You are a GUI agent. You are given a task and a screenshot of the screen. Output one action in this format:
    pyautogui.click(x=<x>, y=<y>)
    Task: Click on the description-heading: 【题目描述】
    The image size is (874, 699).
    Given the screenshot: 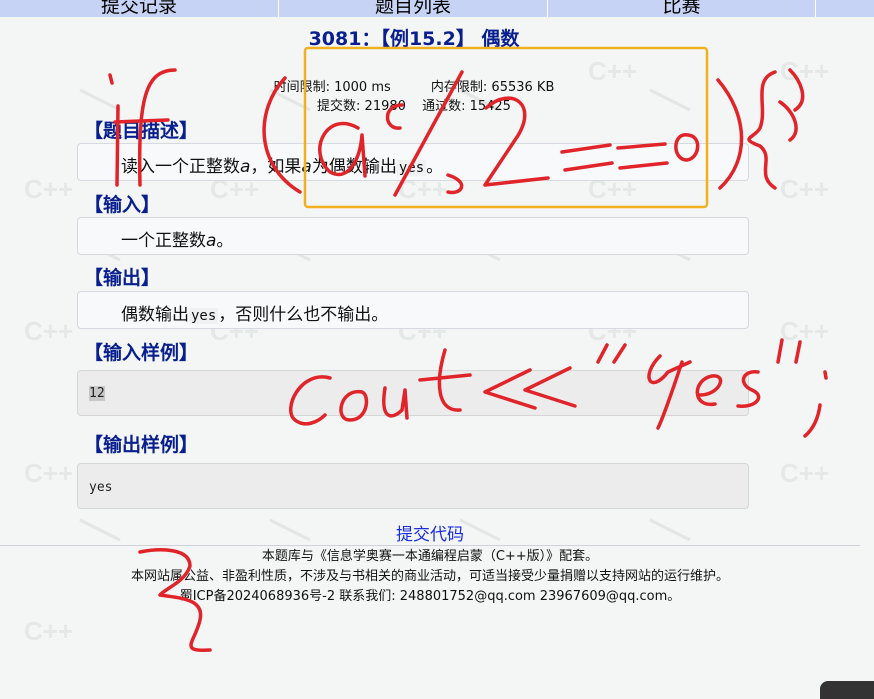 What is the action you would take?
    pyautogui.click(x=141, y=131)
    